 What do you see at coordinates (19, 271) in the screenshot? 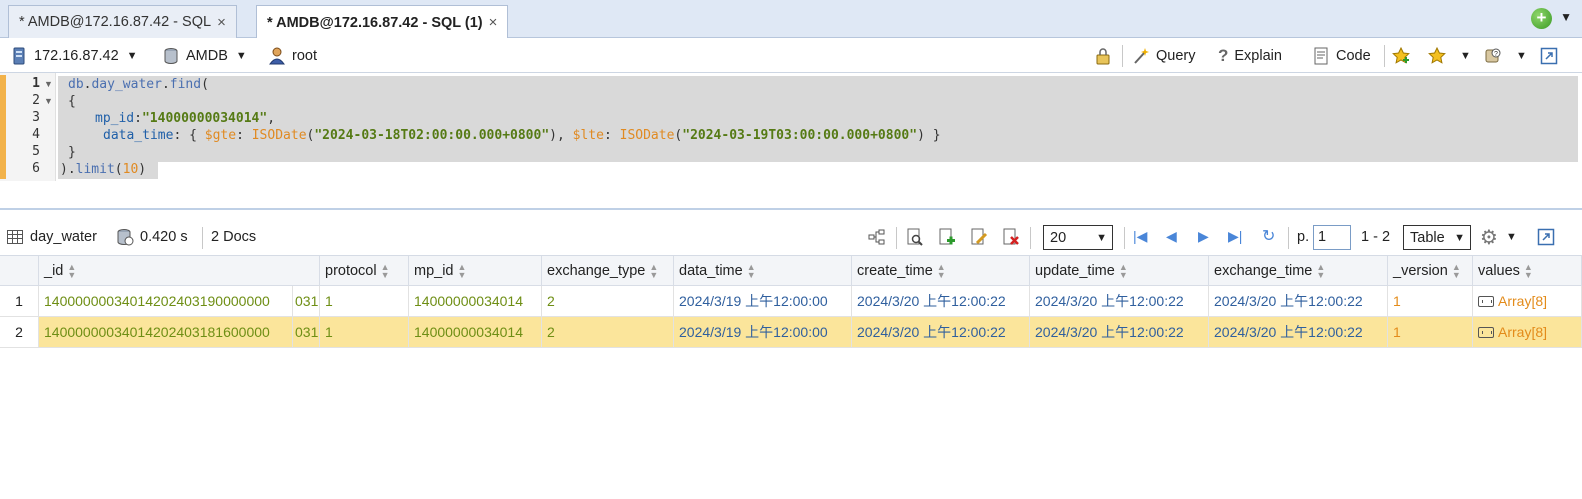
I see `row-number-header` at bounding box center [19, 271].